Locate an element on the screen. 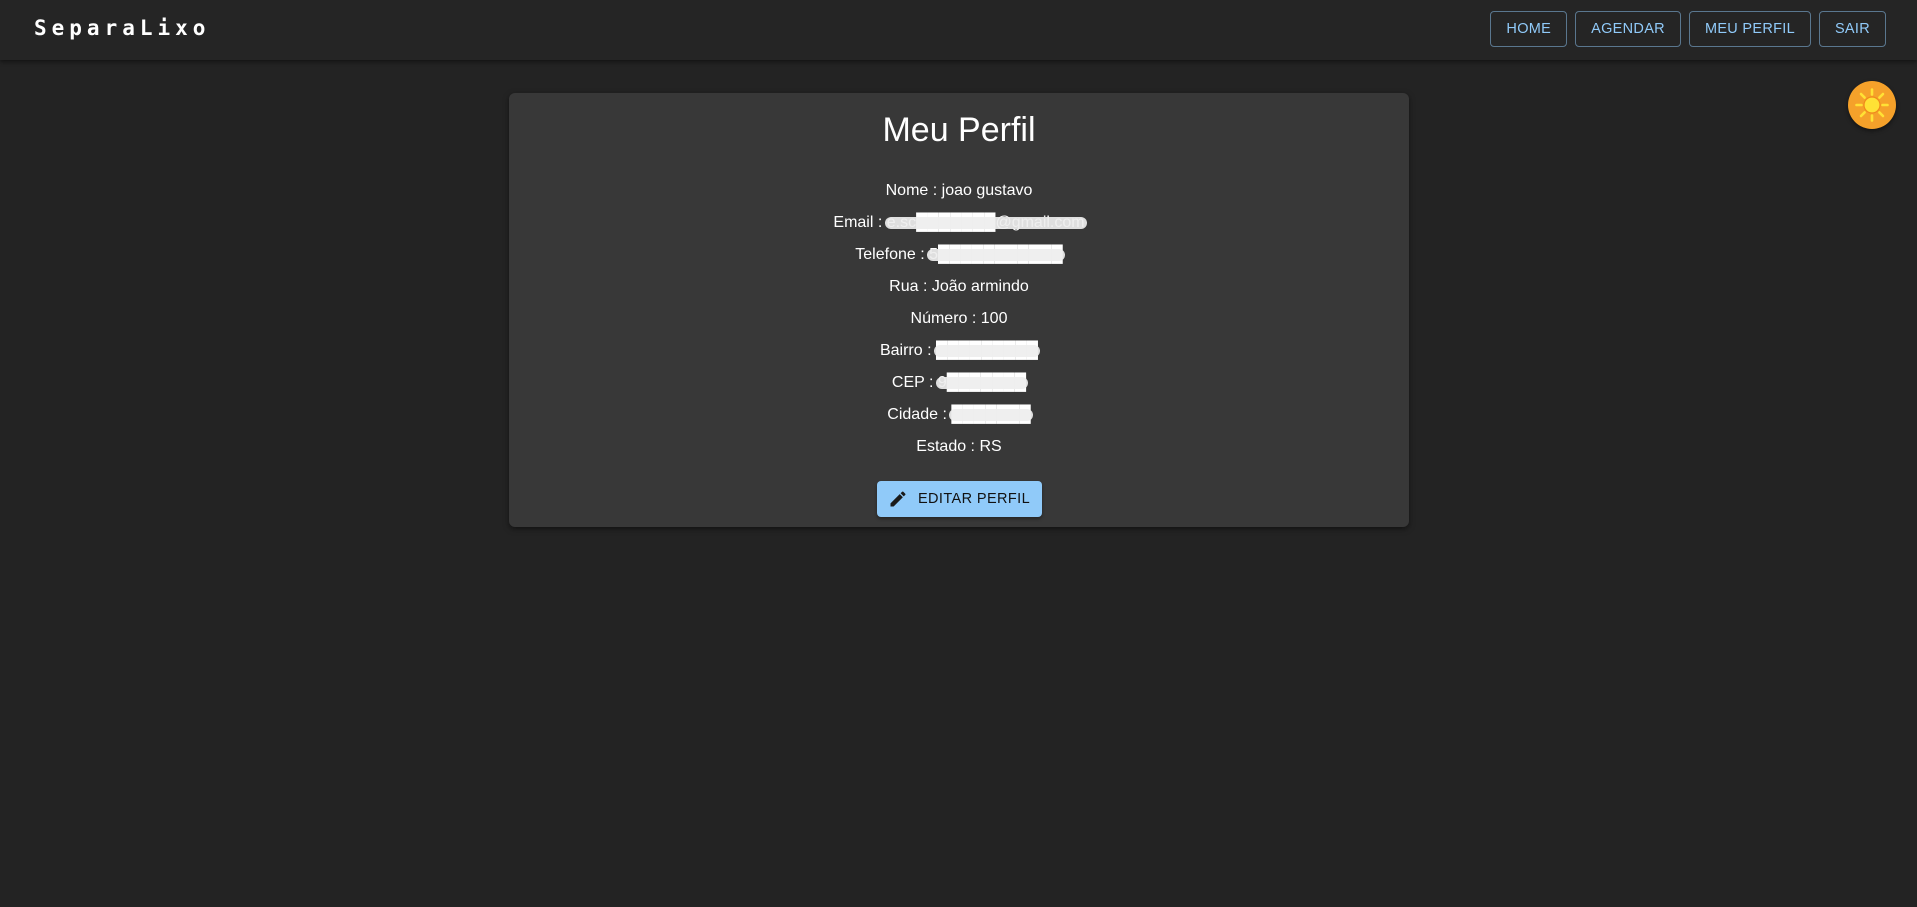  page-title: Meu Perfil is located at coordinates (959, 130).